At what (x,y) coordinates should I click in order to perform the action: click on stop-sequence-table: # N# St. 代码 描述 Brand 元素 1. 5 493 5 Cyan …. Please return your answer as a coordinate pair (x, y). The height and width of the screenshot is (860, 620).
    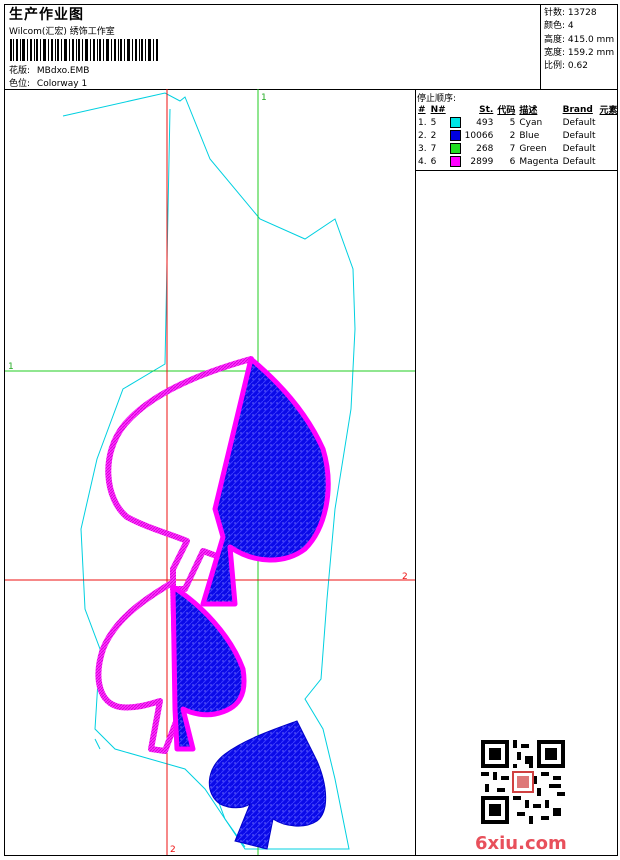
    Looking at the image, I should click on (518, 135).